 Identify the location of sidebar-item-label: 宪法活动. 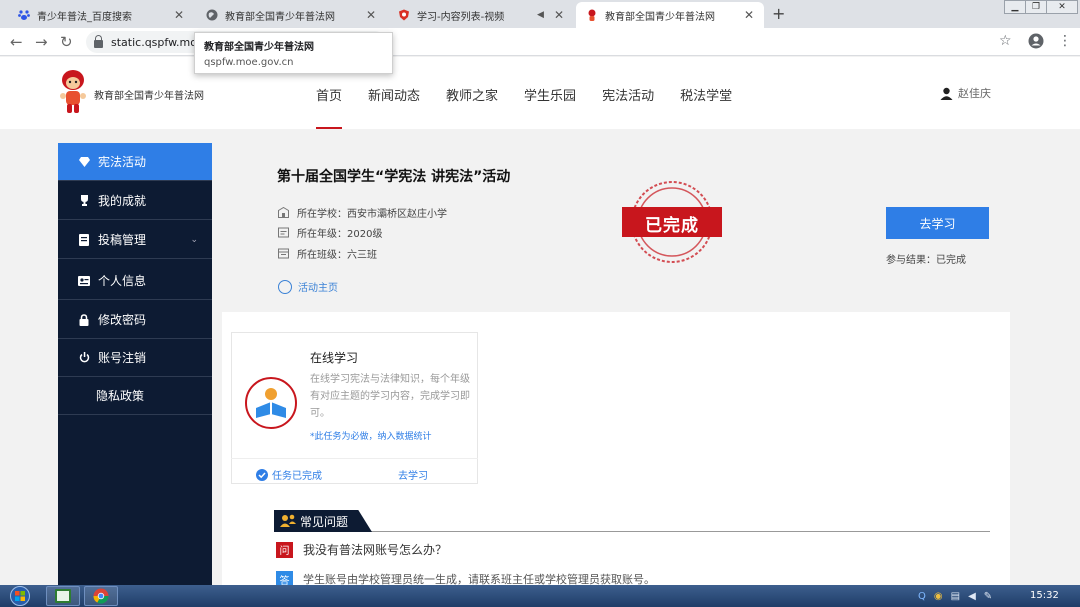
(122, 162).